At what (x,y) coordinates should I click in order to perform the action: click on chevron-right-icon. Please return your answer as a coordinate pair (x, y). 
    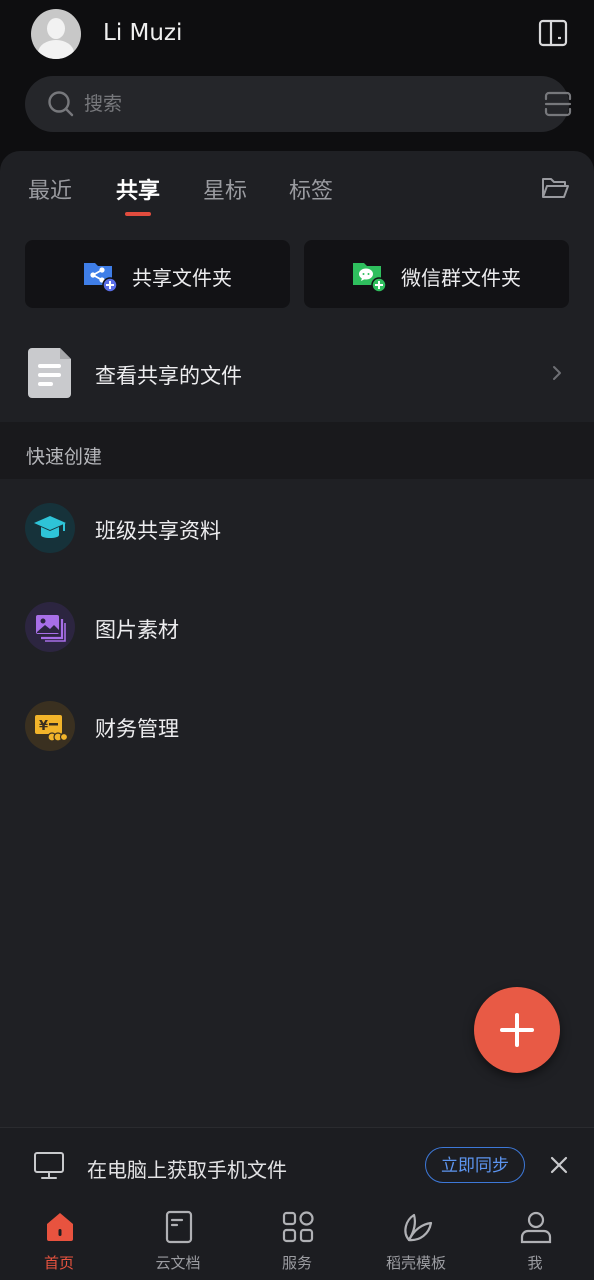
    Looking at the image, I should click on (557, 373).